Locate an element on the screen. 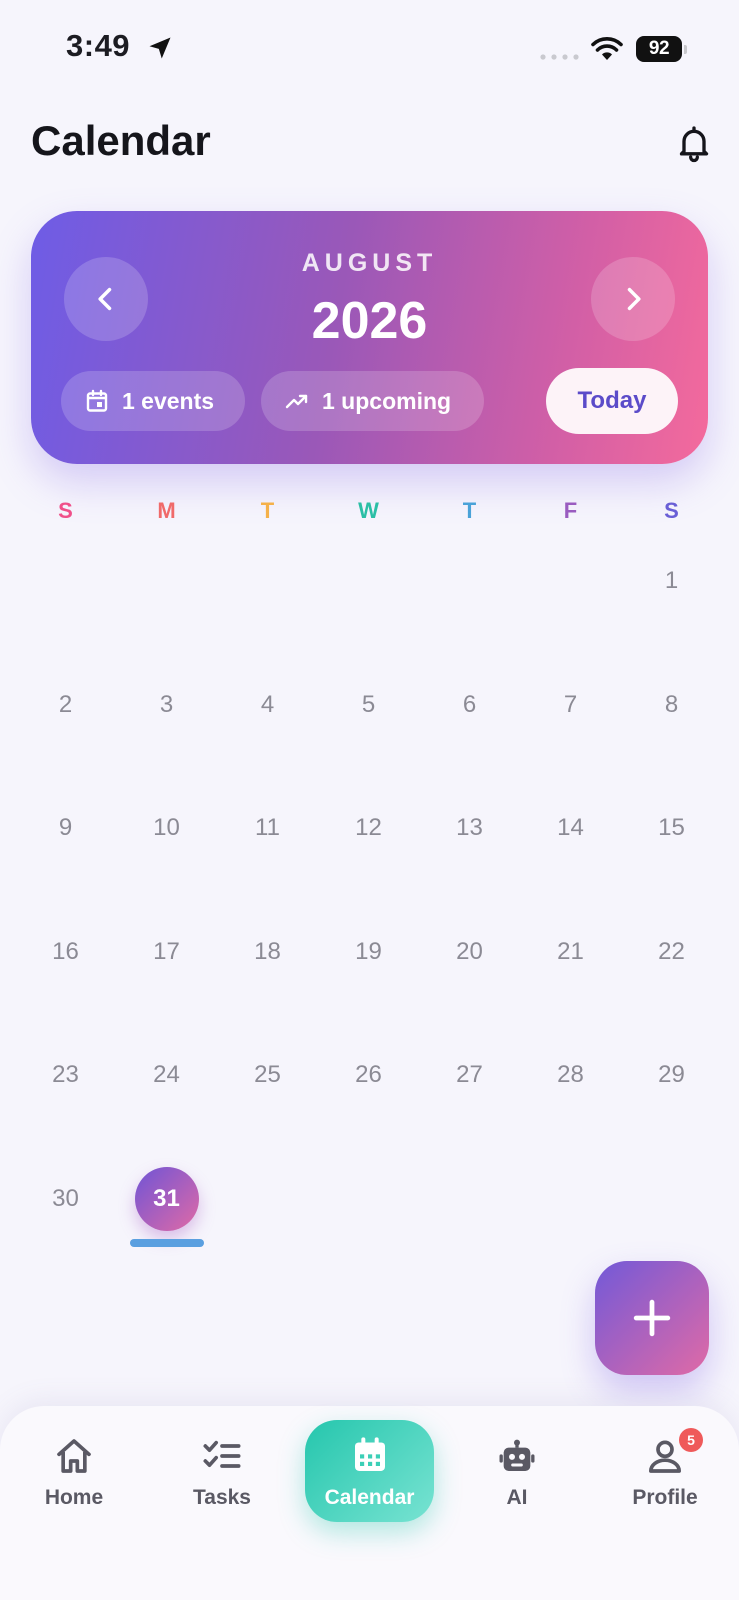 The height and width of the screenshot is (1600, 739). page-title: Calendar is located at coordinates (121, 140).